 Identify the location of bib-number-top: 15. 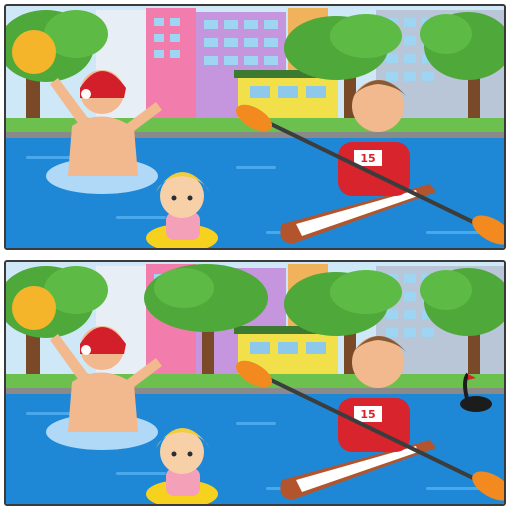
(367, 158).